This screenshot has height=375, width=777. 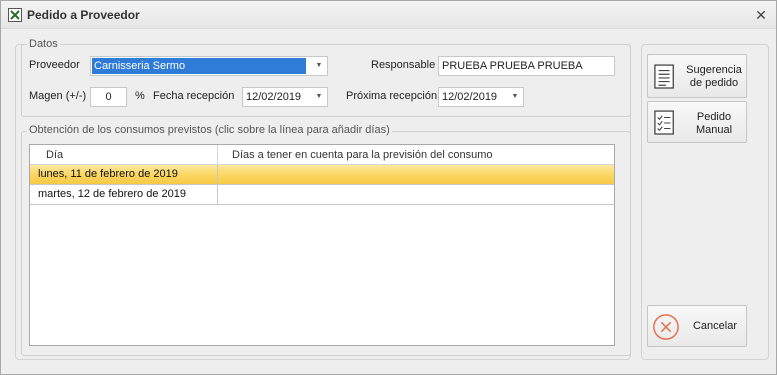 What do you see at coordinates (58, 96) in the screenshot?
I see `margen-label: Magen (+/-)` at bounding box center [58, 96].